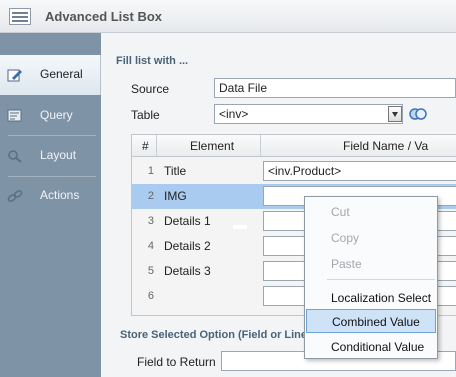  I want to click on grid-header: # Element Field Name / Va, so click(294, 146).